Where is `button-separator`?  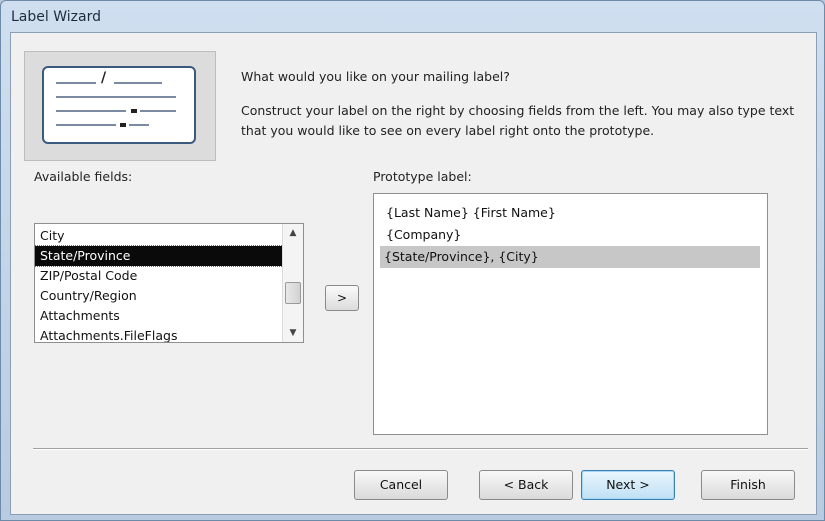
button-separator is located at coordinates (420, 449).